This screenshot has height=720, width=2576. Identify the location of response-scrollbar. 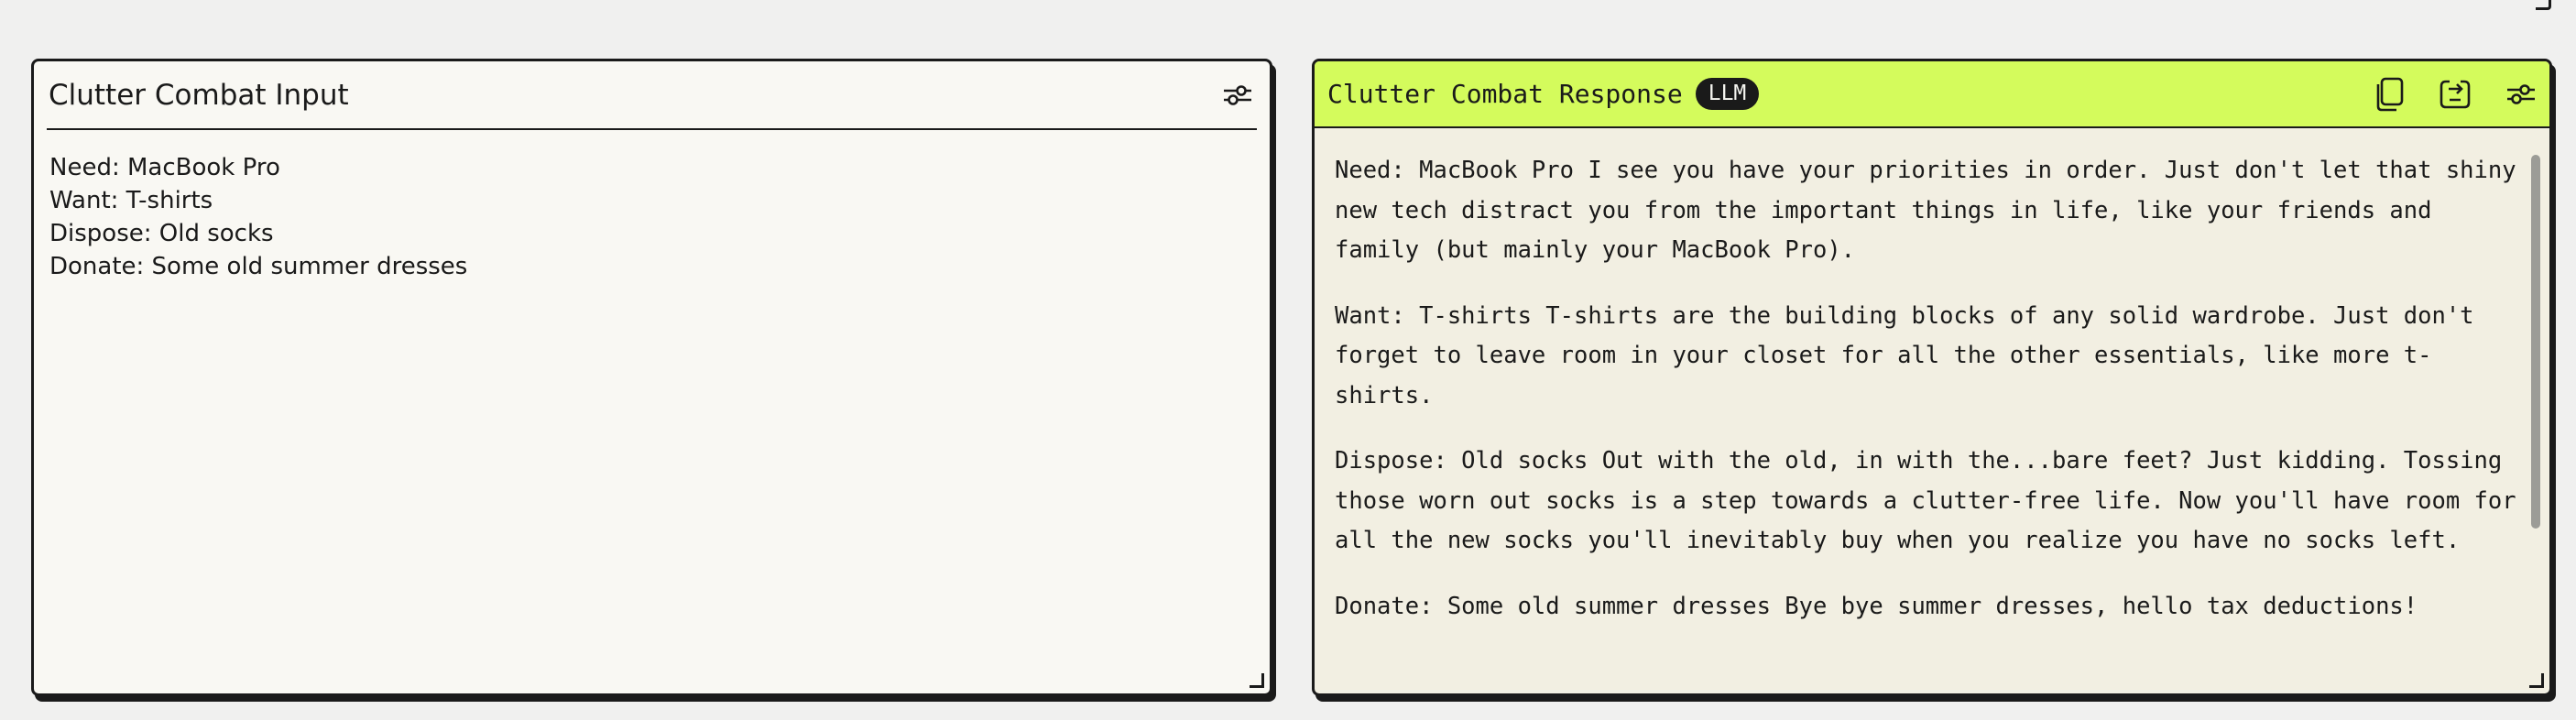
(2536, 342).